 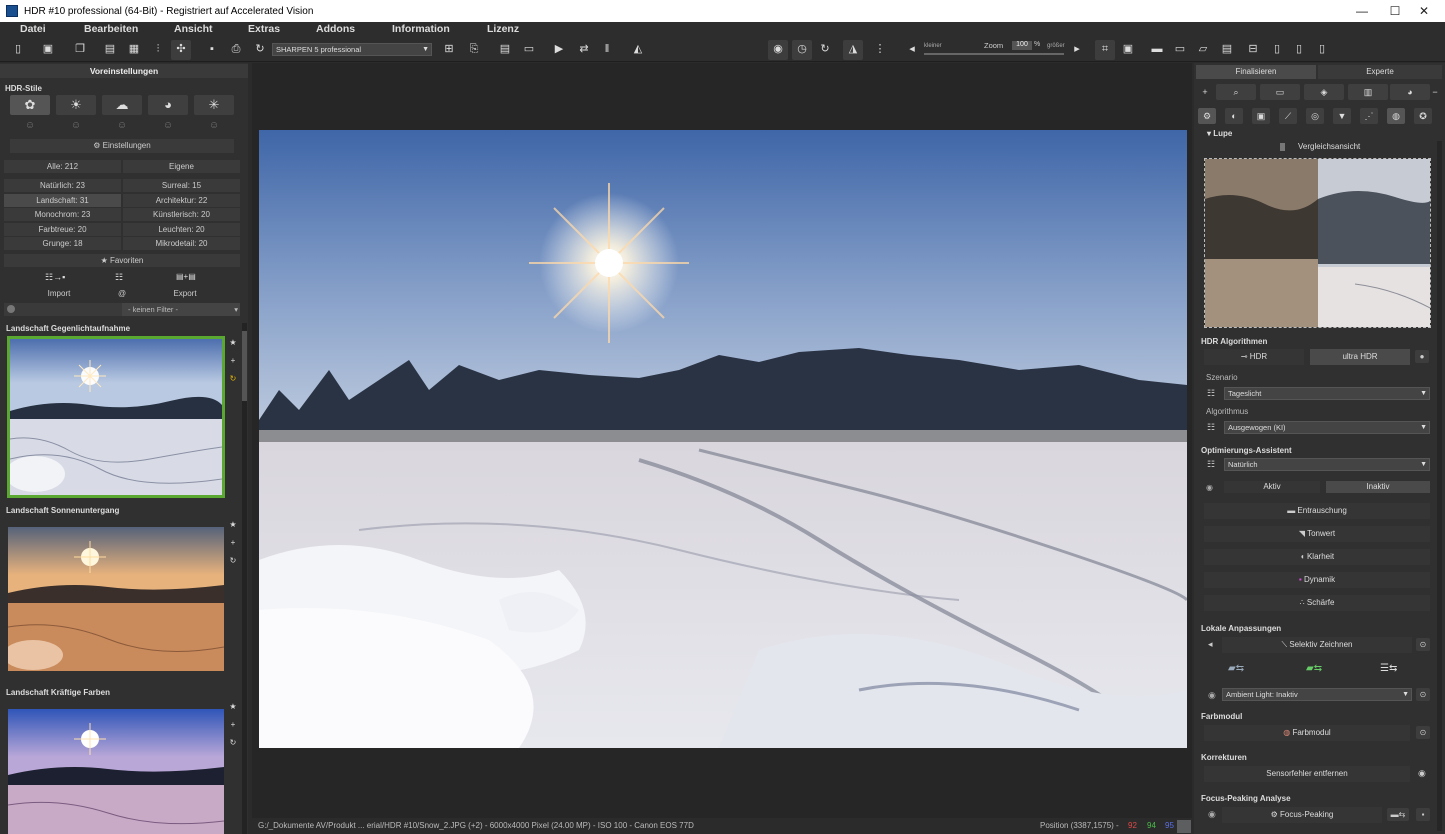 I want to click on zoom-in-icon: ▸, so click(x=1077, y=49).